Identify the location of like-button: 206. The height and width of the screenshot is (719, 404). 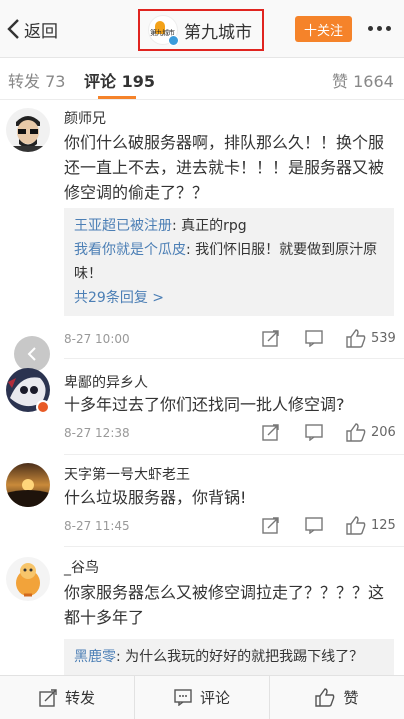
(371, 432).